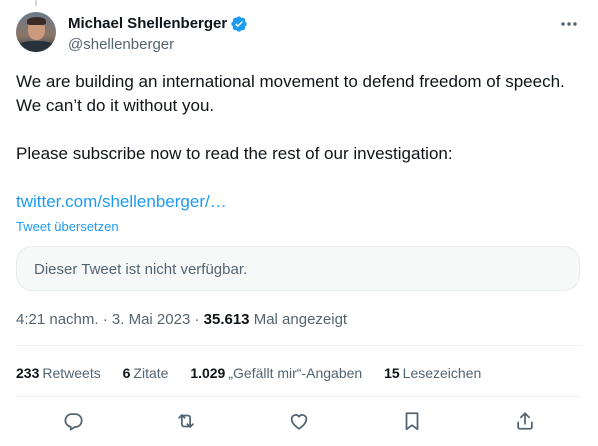  What do you see at coordinates (298, 268) in the screenshot?
I see `quoted-tweet-unavailable: Dieser Tweet ist nicht verfügbar.` at bounding box center [298, 268].